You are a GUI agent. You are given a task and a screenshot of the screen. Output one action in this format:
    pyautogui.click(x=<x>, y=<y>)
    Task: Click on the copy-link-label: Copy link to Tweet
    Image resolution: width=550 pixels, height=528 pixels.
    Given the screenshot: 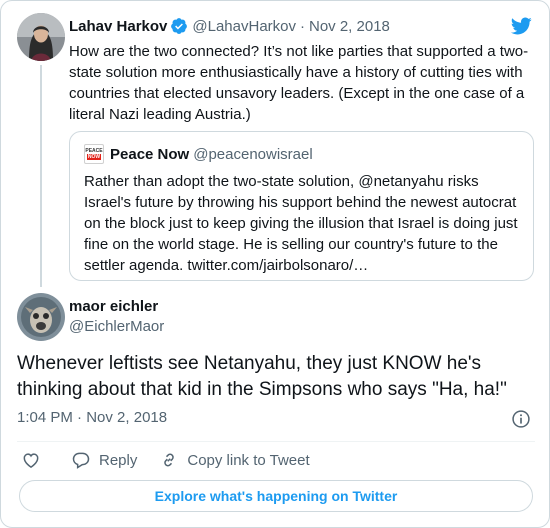 What is the action you would take?
    pyautogui.click(x=248, y=460)
    